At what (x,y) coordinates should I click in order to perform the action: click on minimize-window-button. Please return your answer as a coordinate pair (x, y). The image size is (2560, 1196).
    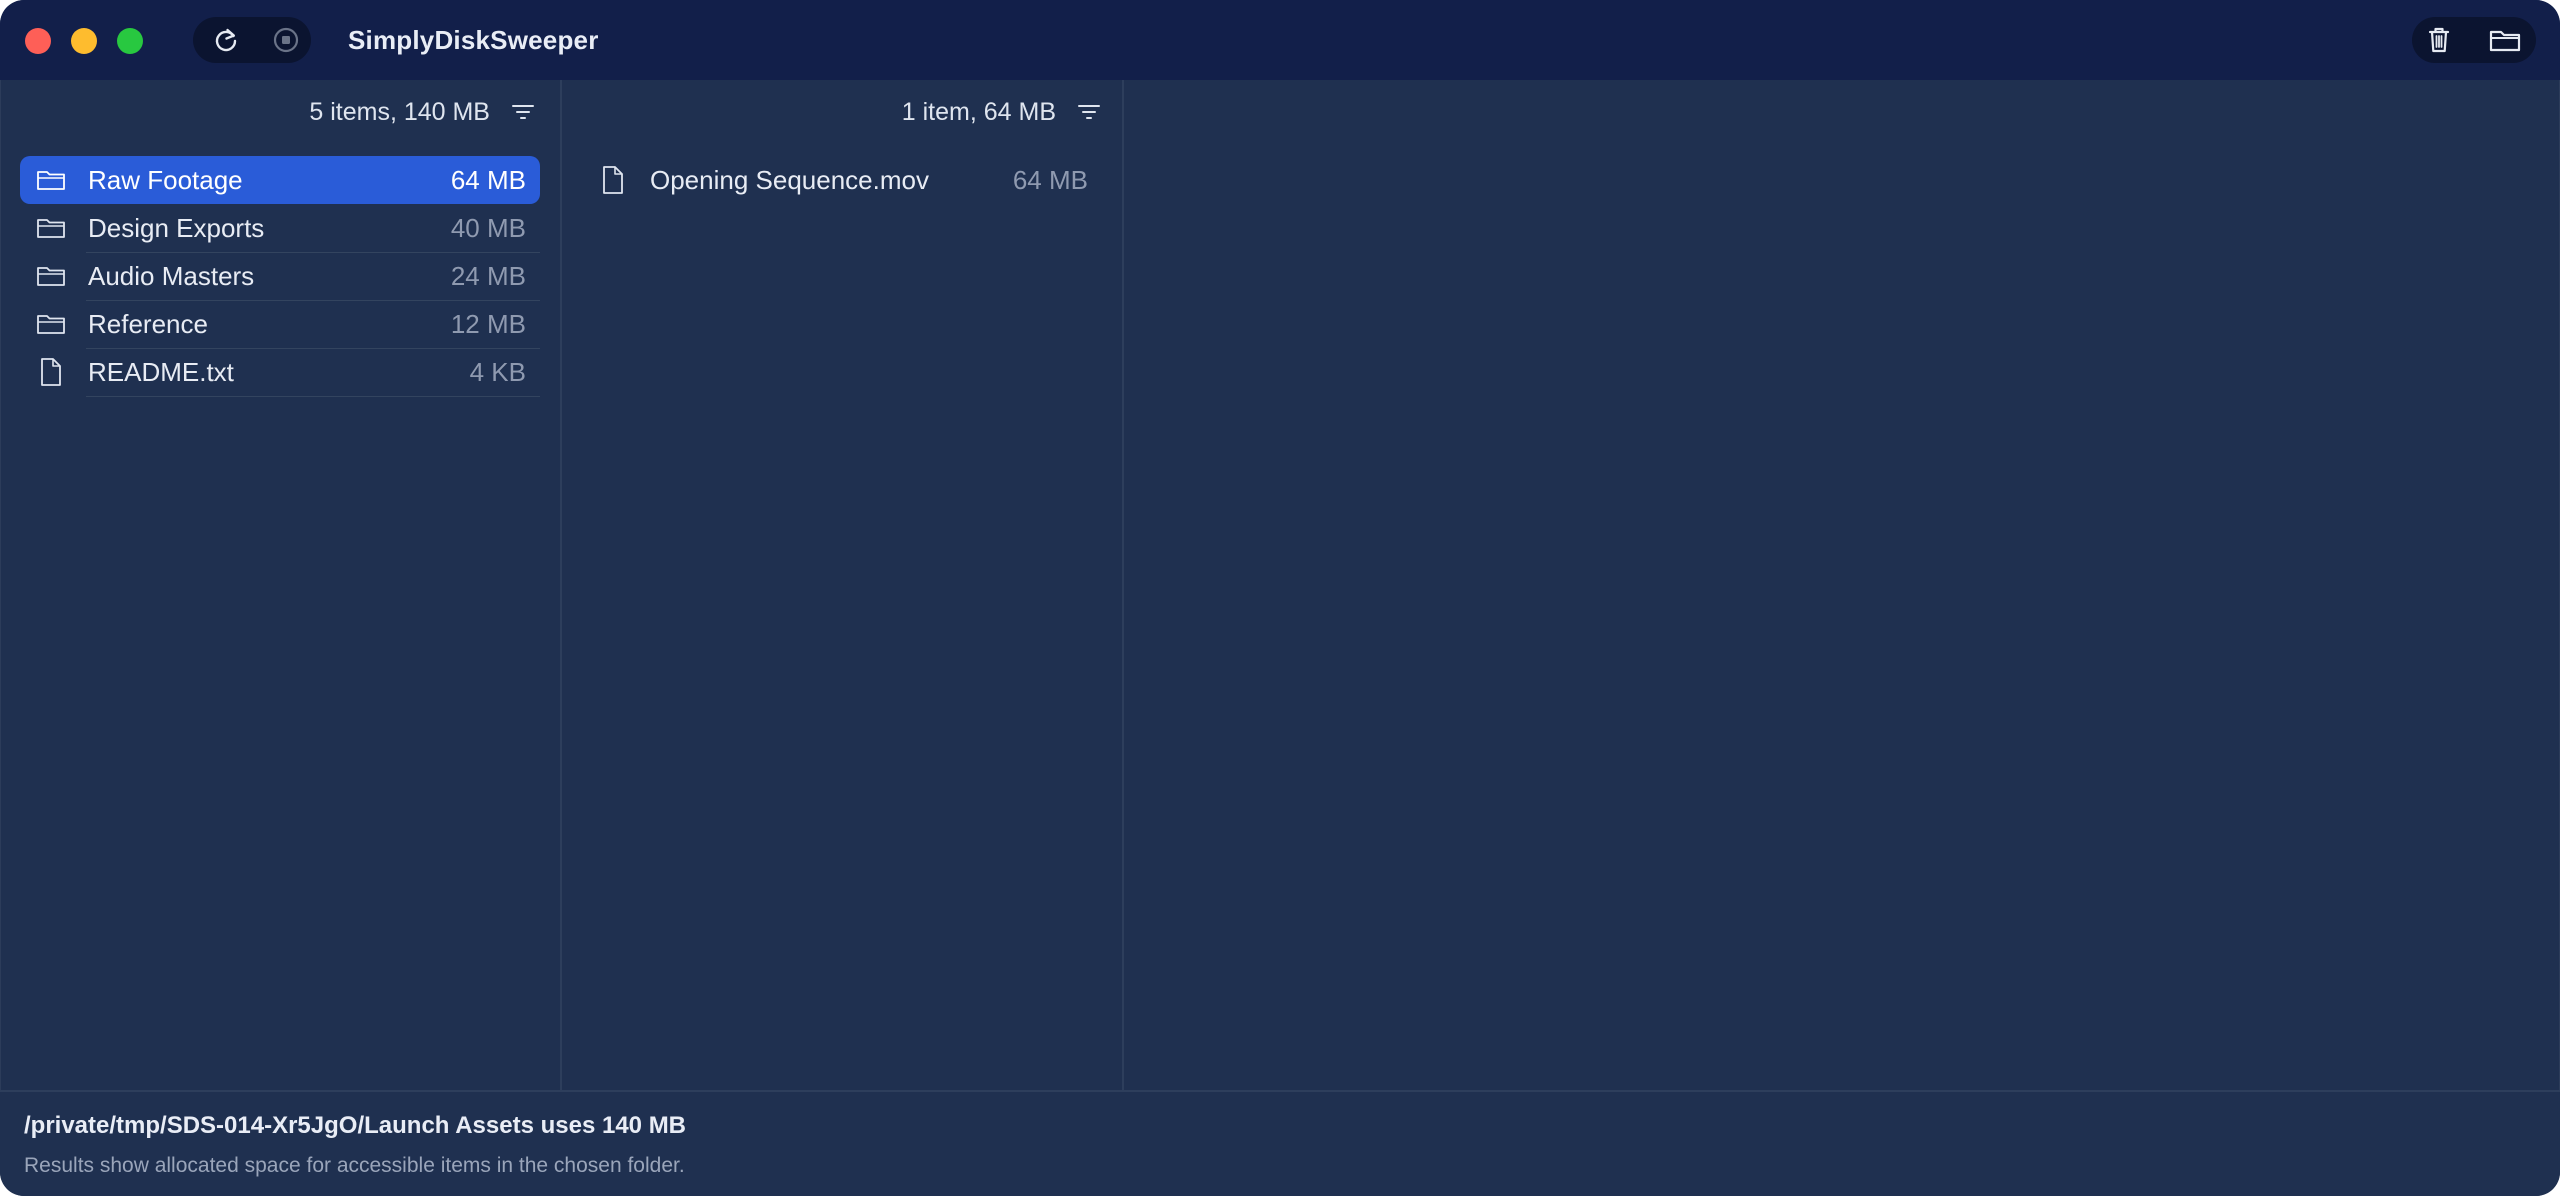
    Looking at the image, I should click on (84, 41).